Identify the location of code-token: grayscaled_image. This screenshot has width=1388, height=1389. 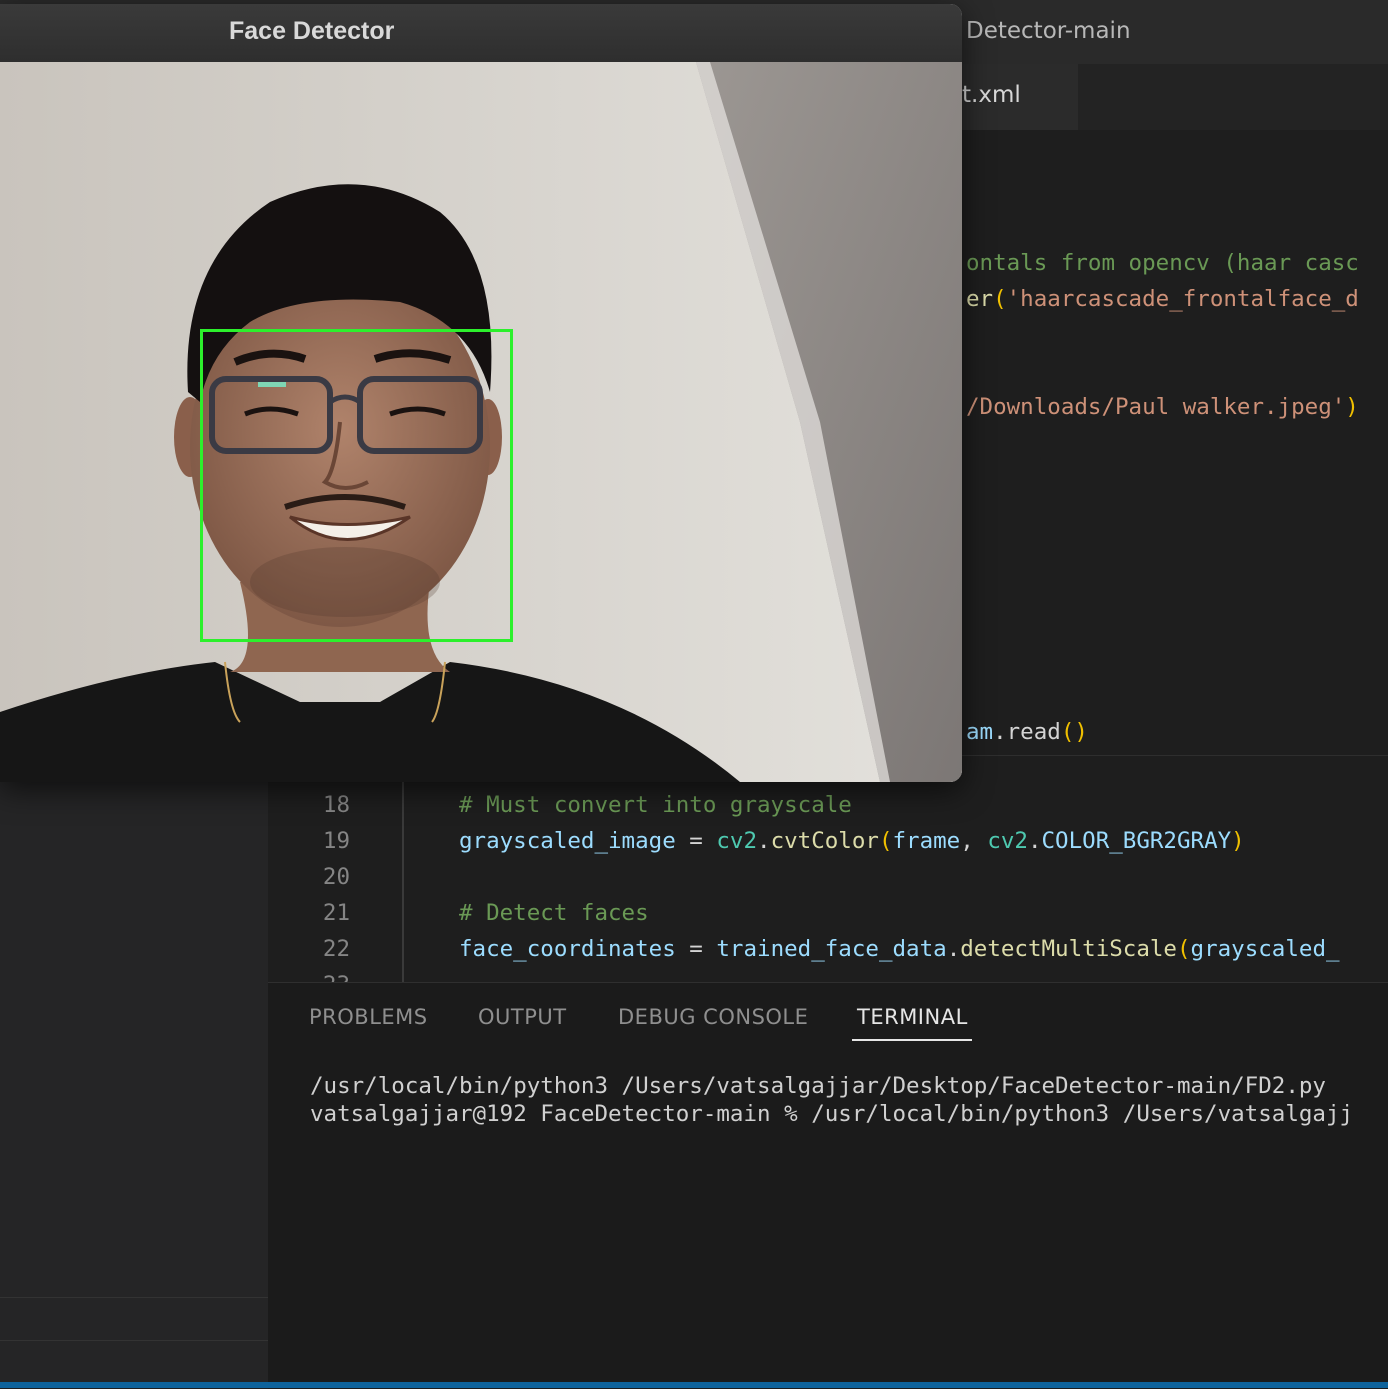
(567, 841).